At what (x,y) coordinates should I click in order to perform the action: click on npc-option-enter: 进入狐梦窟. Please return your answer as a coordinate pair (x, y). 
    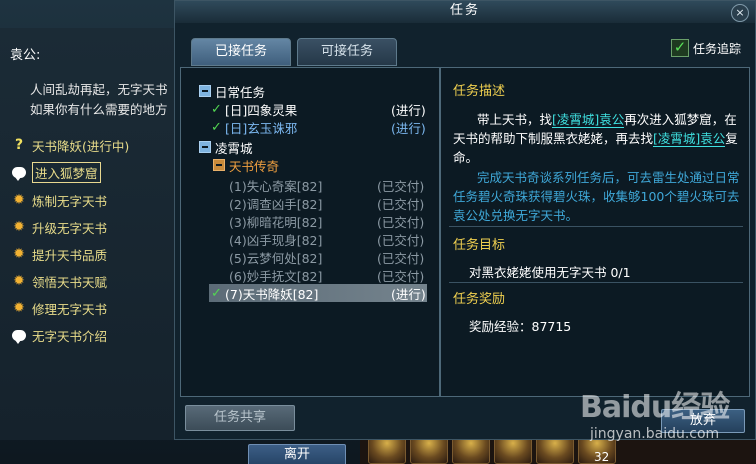
    Looking at the image, I should click on (55, 172).